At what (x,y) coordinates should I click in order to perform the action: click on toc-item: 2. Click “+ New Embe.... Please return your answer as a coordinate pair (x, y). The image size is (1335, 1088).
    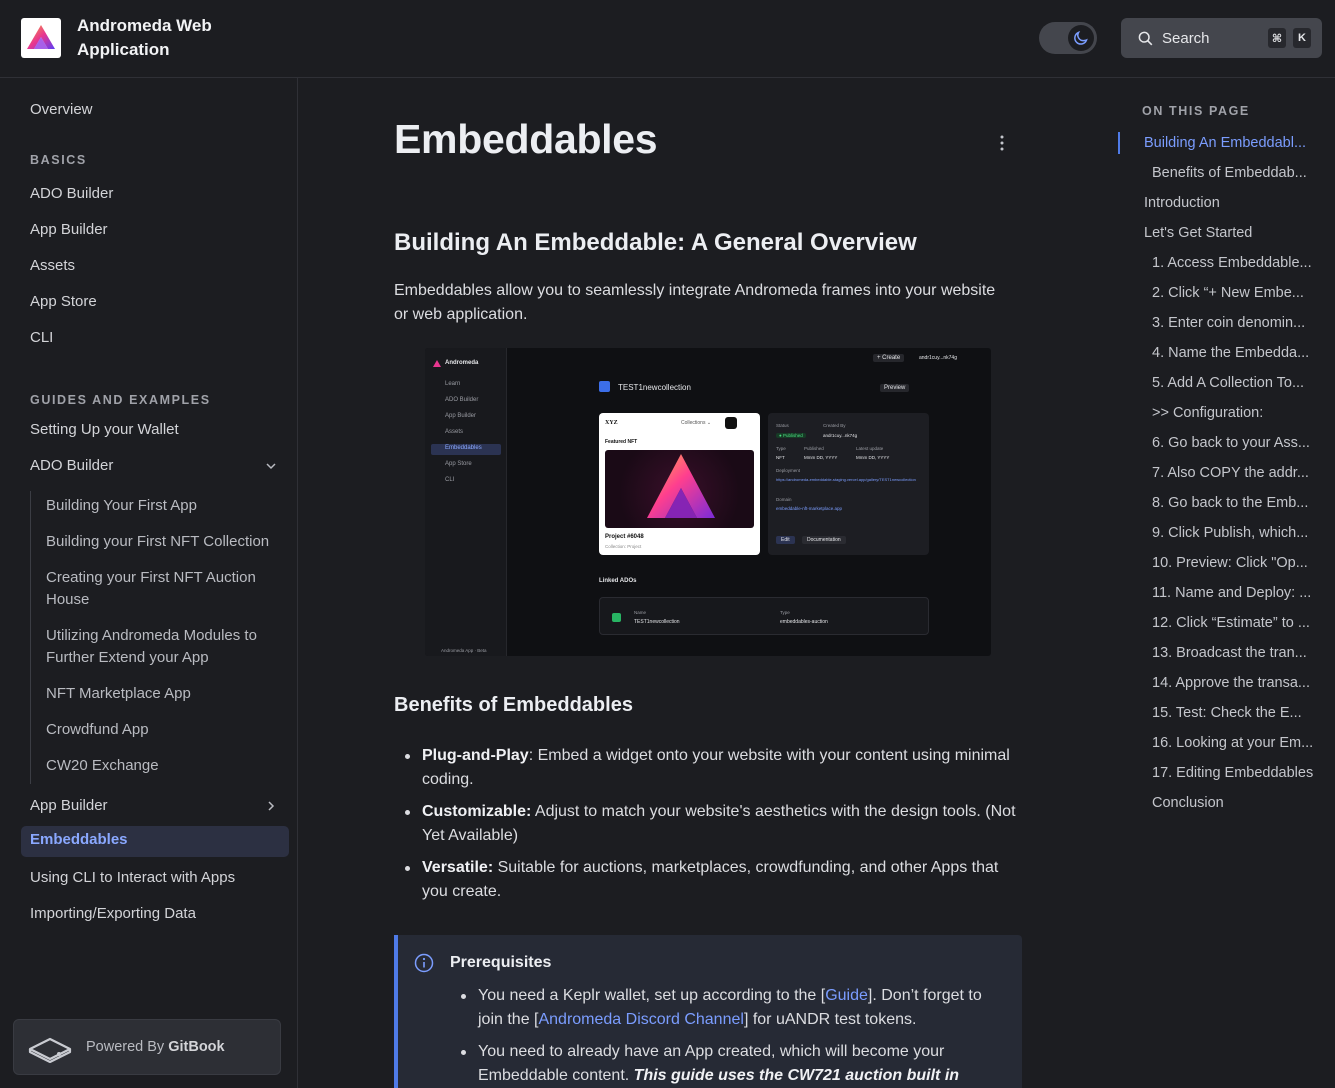
    Looking at the image, I should click on (1233, 293).